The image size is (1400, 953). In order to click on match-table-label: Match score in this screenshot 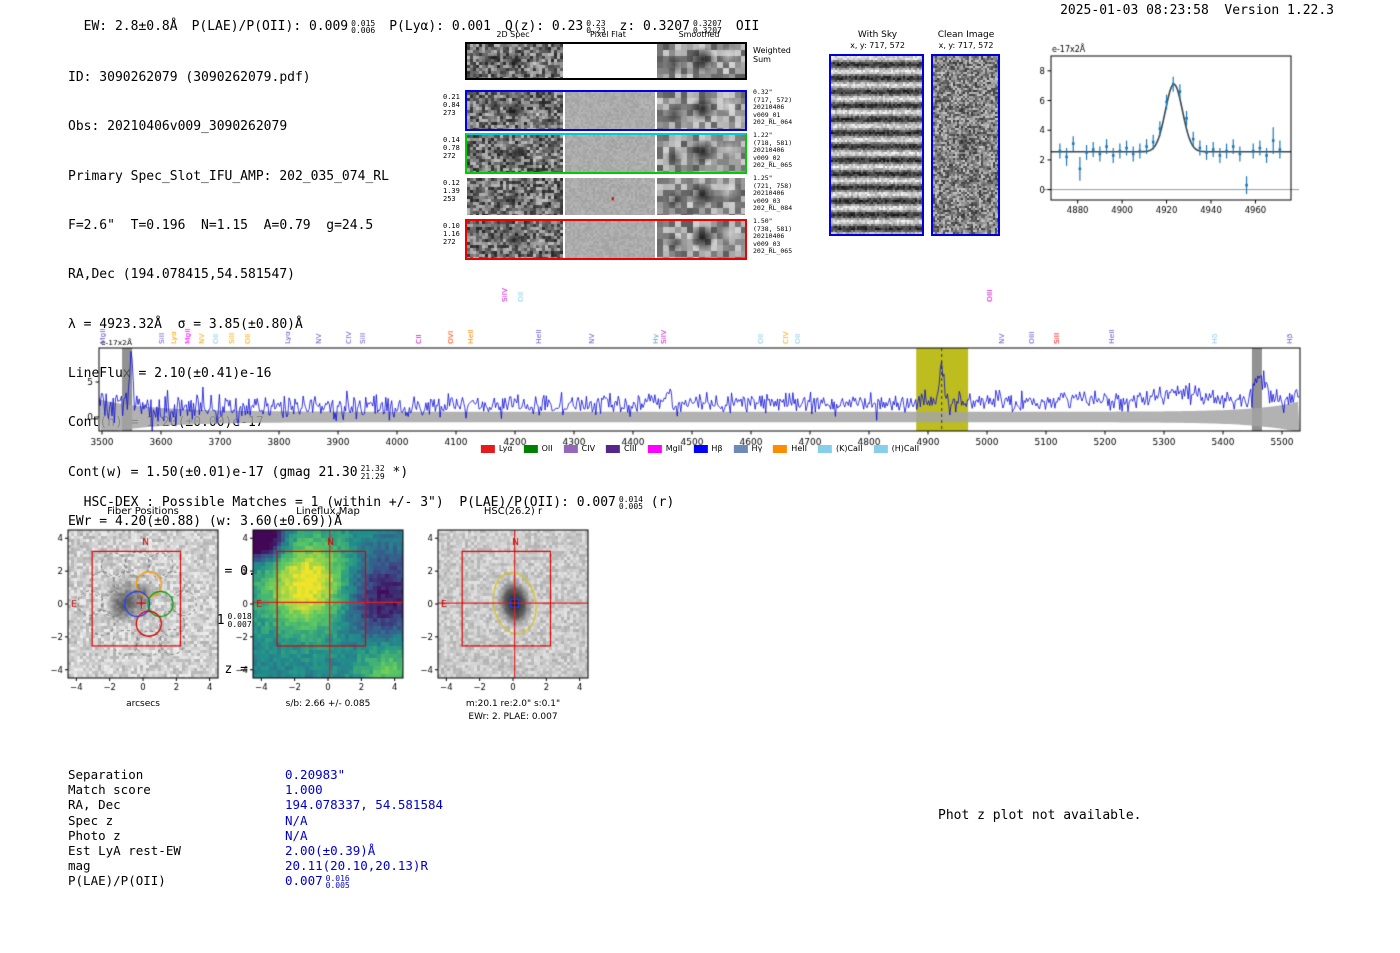, I will do `click(109, 790)`.